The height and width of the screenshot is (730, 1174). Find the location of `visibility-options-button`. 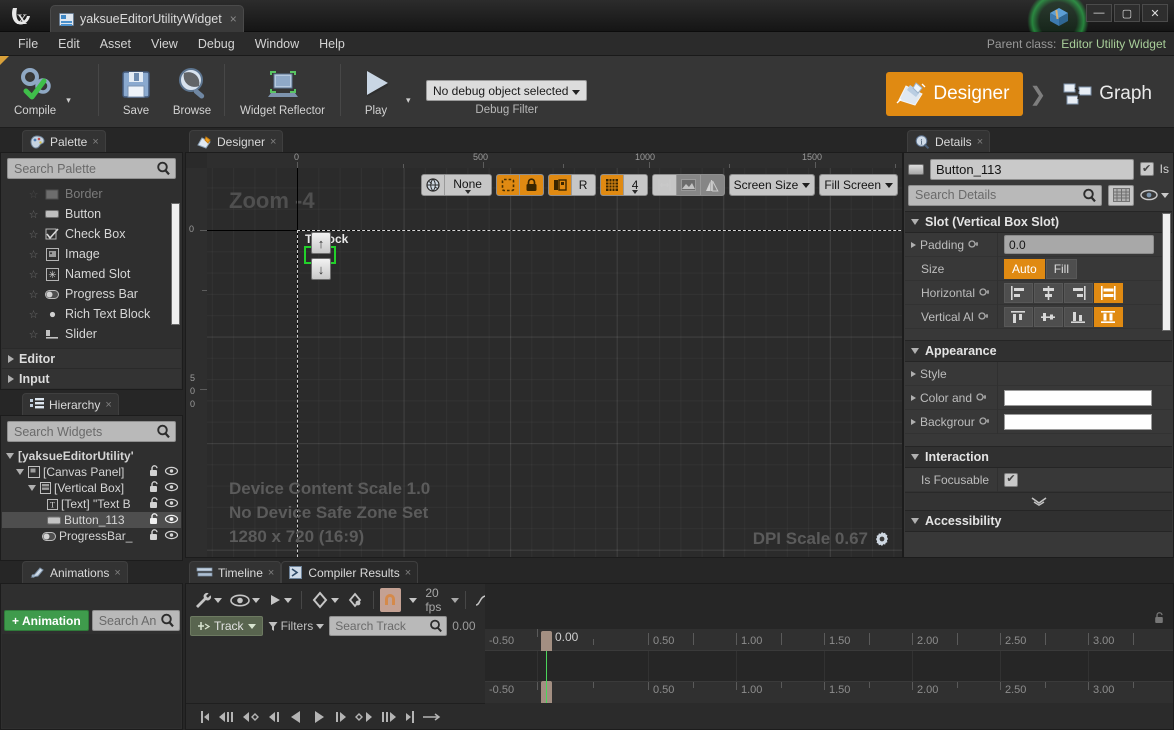

visibility-options-button is located at coordinates (1154, 195).